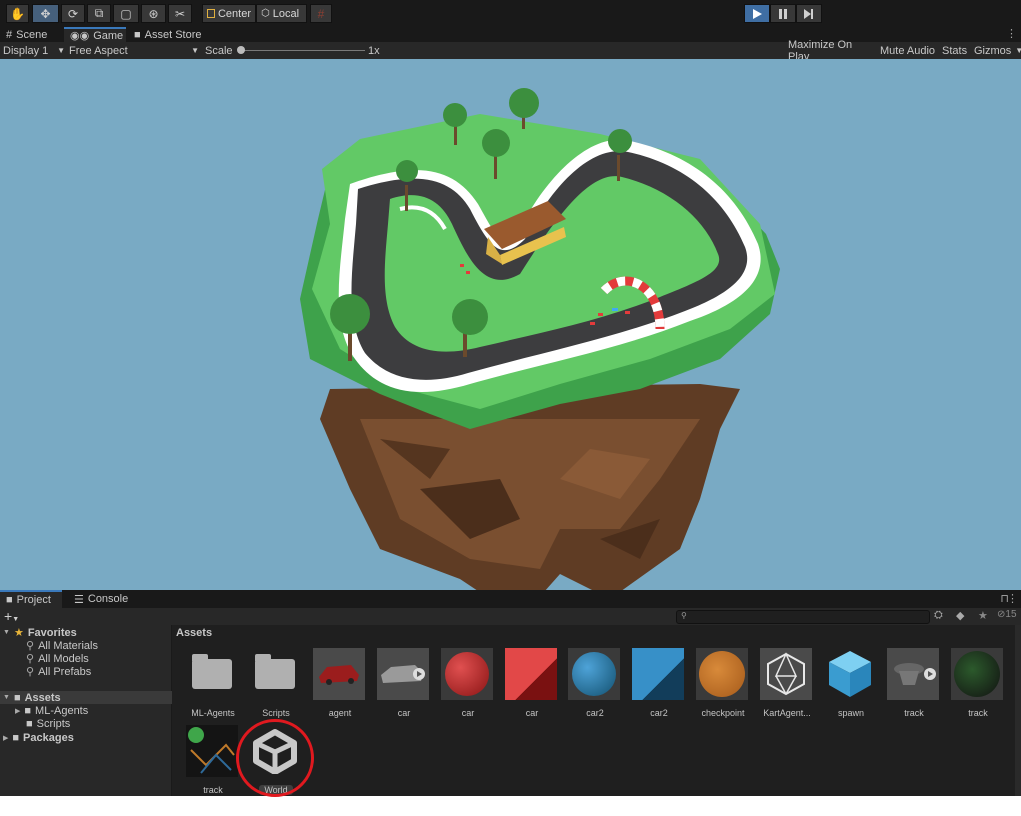 This screenshot has width=1021, height=816. Describe the element at coordinates (1018, 710) in the screenshot. I see `asset-grid-scrollbar` at that location.